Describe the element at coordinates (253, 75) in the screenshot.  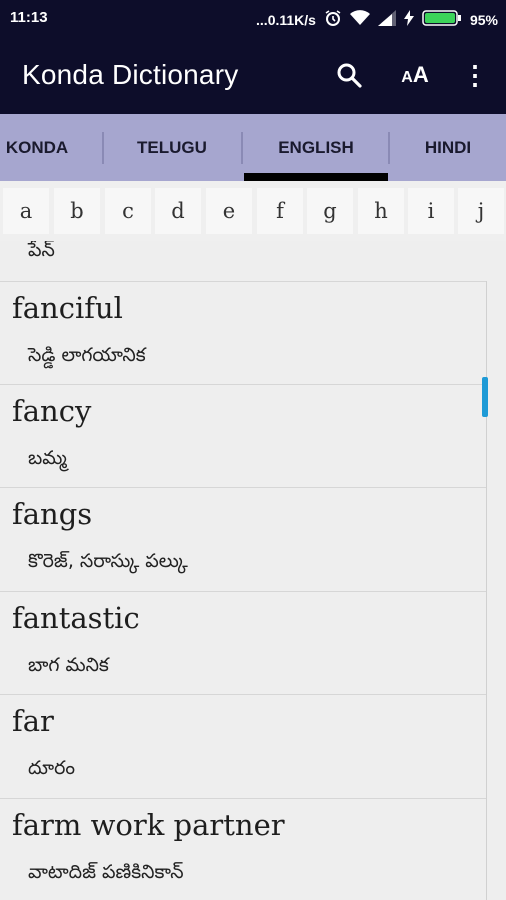
I see `app-bar: Konda Dictionary AA ⋮` at that location.